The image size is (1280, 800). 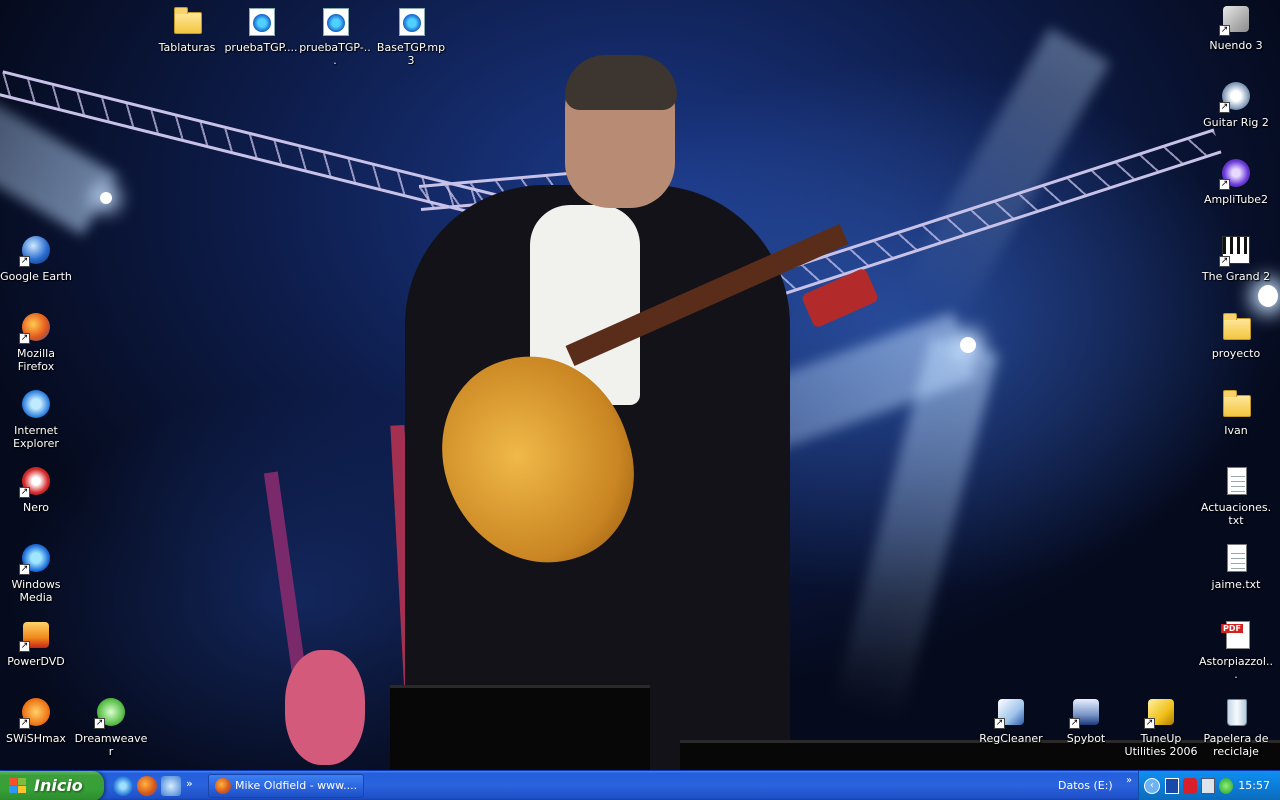 What do you see at coordinates (36, 437) in the screenshot?
I see `icon-label: Internet Explorer` at bounding box center [36, 437].